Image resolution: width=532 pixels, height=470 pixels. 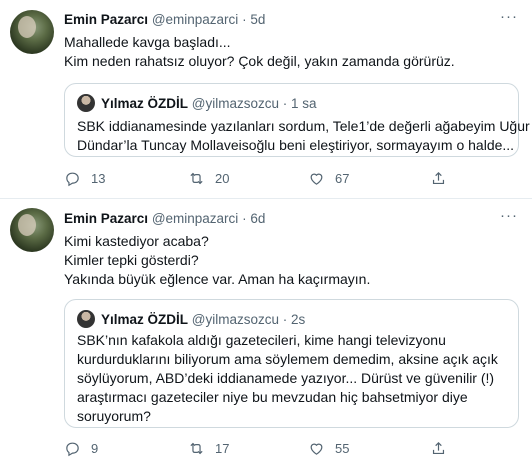 I want to click on timestamp: 5d, so click(x=257, y=19).